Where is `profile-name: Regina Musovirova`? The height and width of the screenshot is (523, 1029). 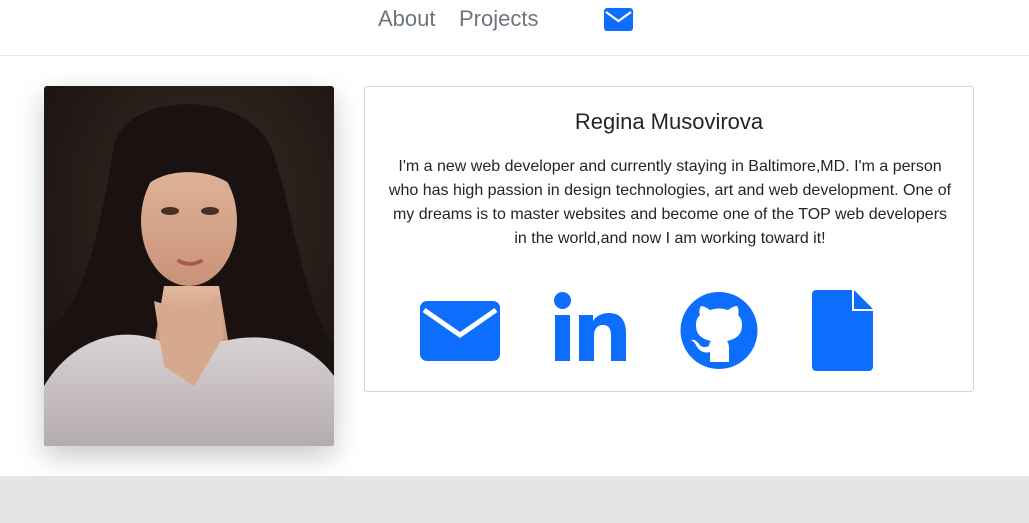 profile-name: Regina Musovirova is located at coordinates (669, 121).